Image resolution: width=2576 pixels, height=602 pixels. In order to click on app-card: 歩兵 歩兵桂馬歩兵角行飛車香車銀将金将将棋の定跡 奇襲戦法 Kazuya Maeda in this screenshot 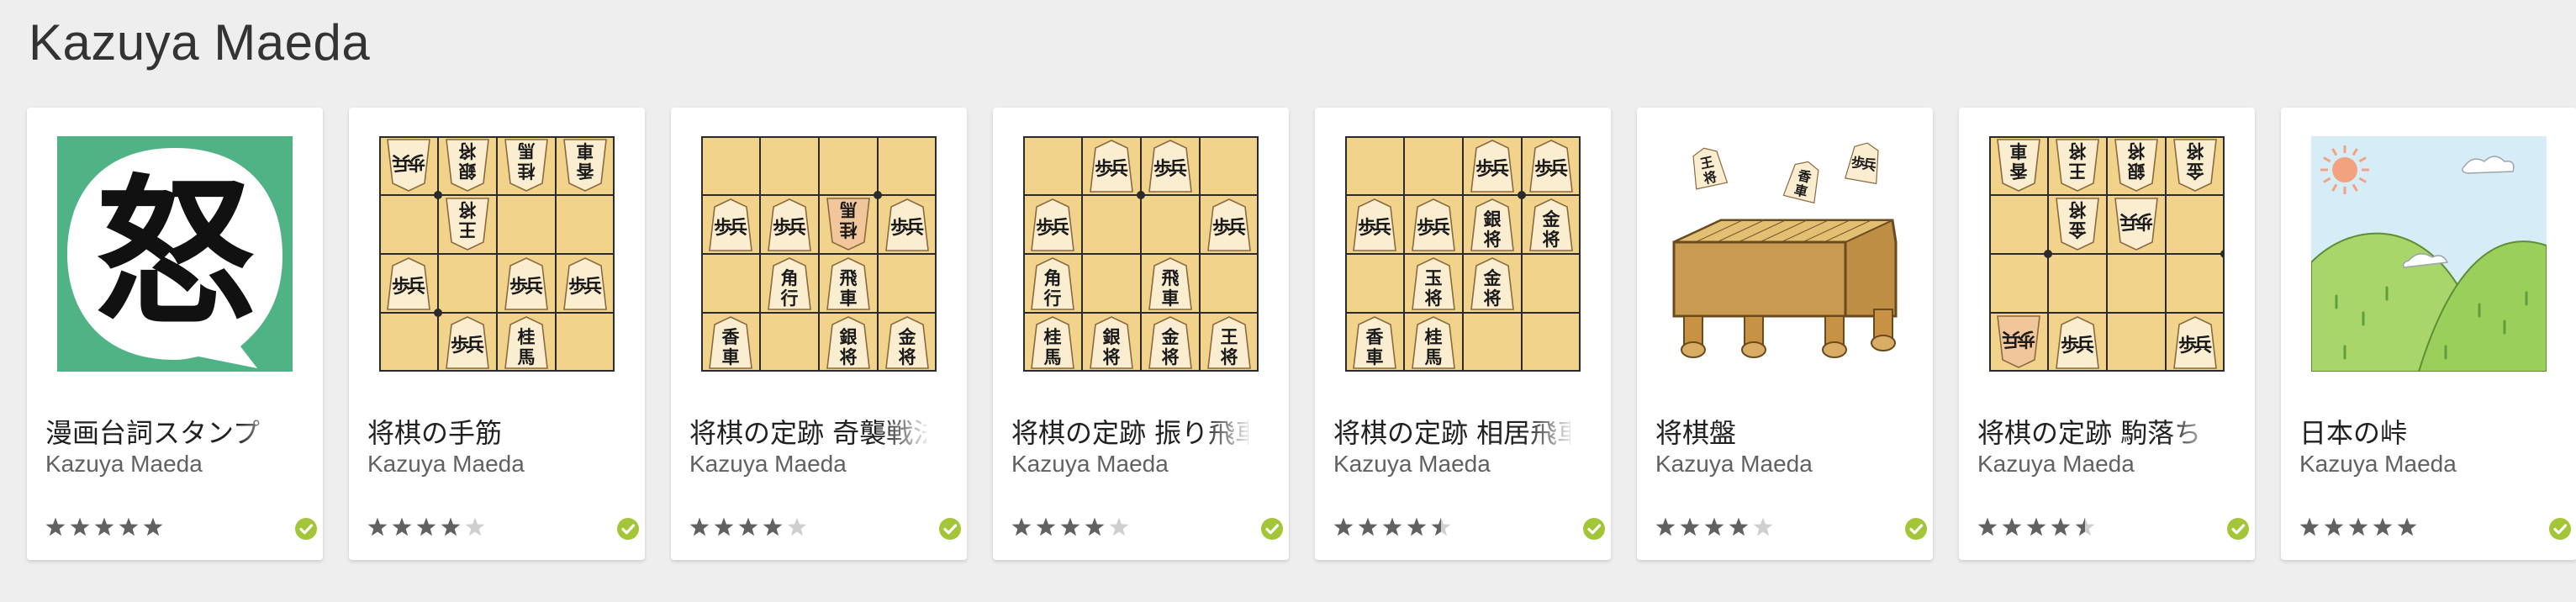, I will do `click(819, 334)`.